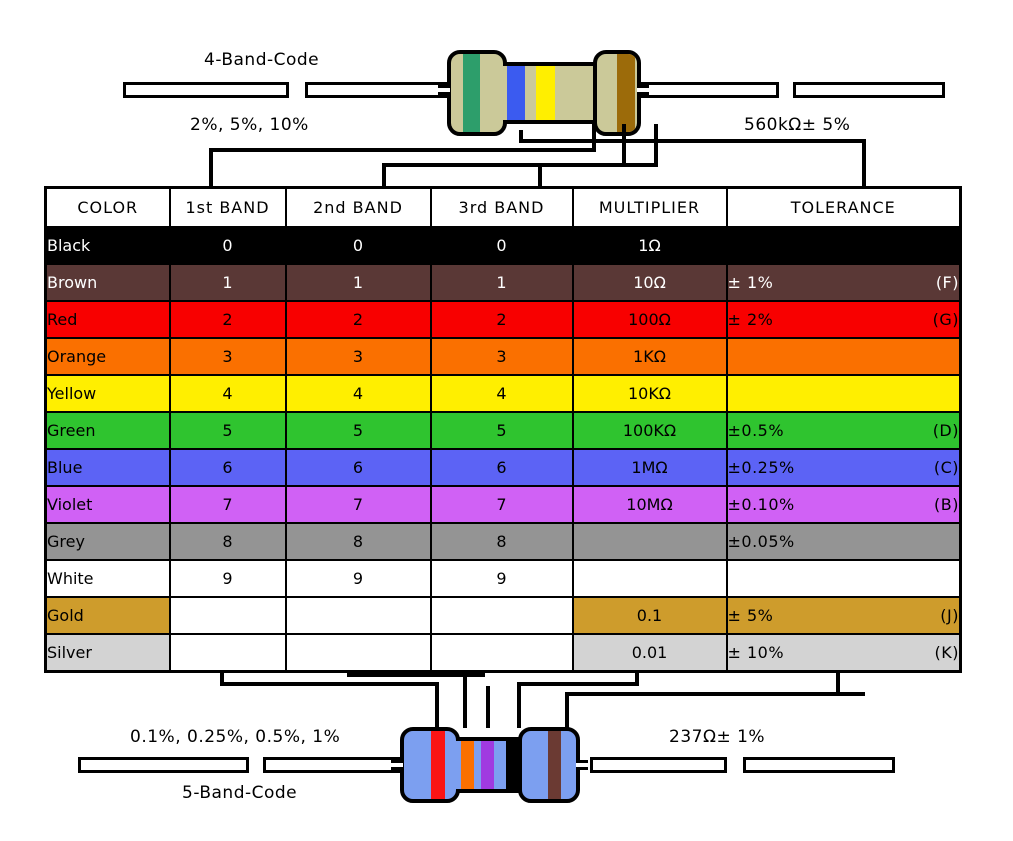 Image resolution: width=1013 pixels, height=841 pixels. Describe the element at coordinates (750, 319) in the screenshot. I see `tolerance-value: ± 2%` at that location.